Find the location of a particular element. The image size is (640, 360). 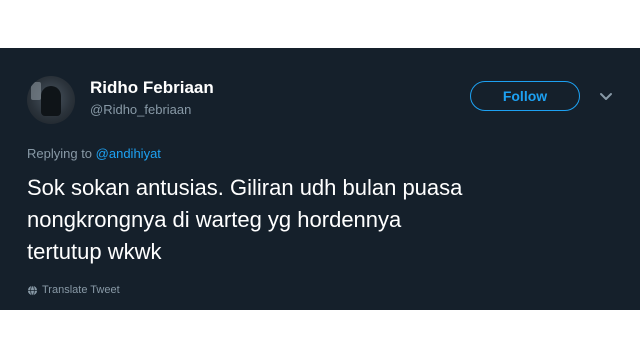

translate-label: Translate Tweet is located at coordinates (81, 290).